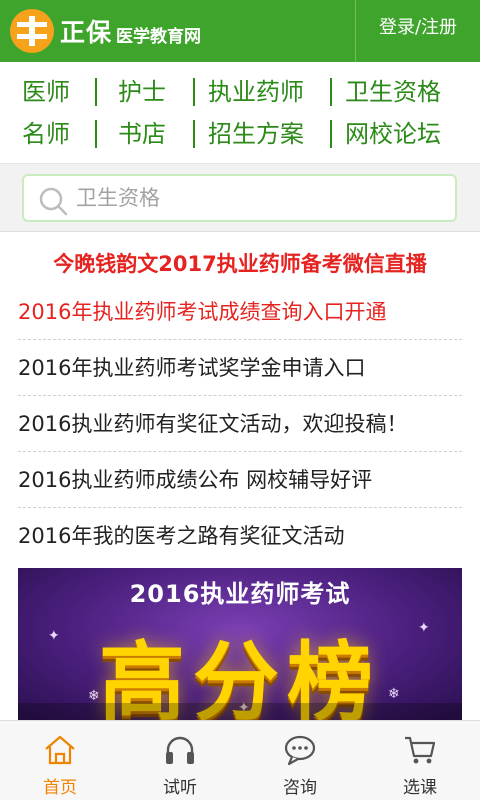 The width and height of the screenshot is (480, 800). I want to click on tab-home: 首页, so click(60, 760).